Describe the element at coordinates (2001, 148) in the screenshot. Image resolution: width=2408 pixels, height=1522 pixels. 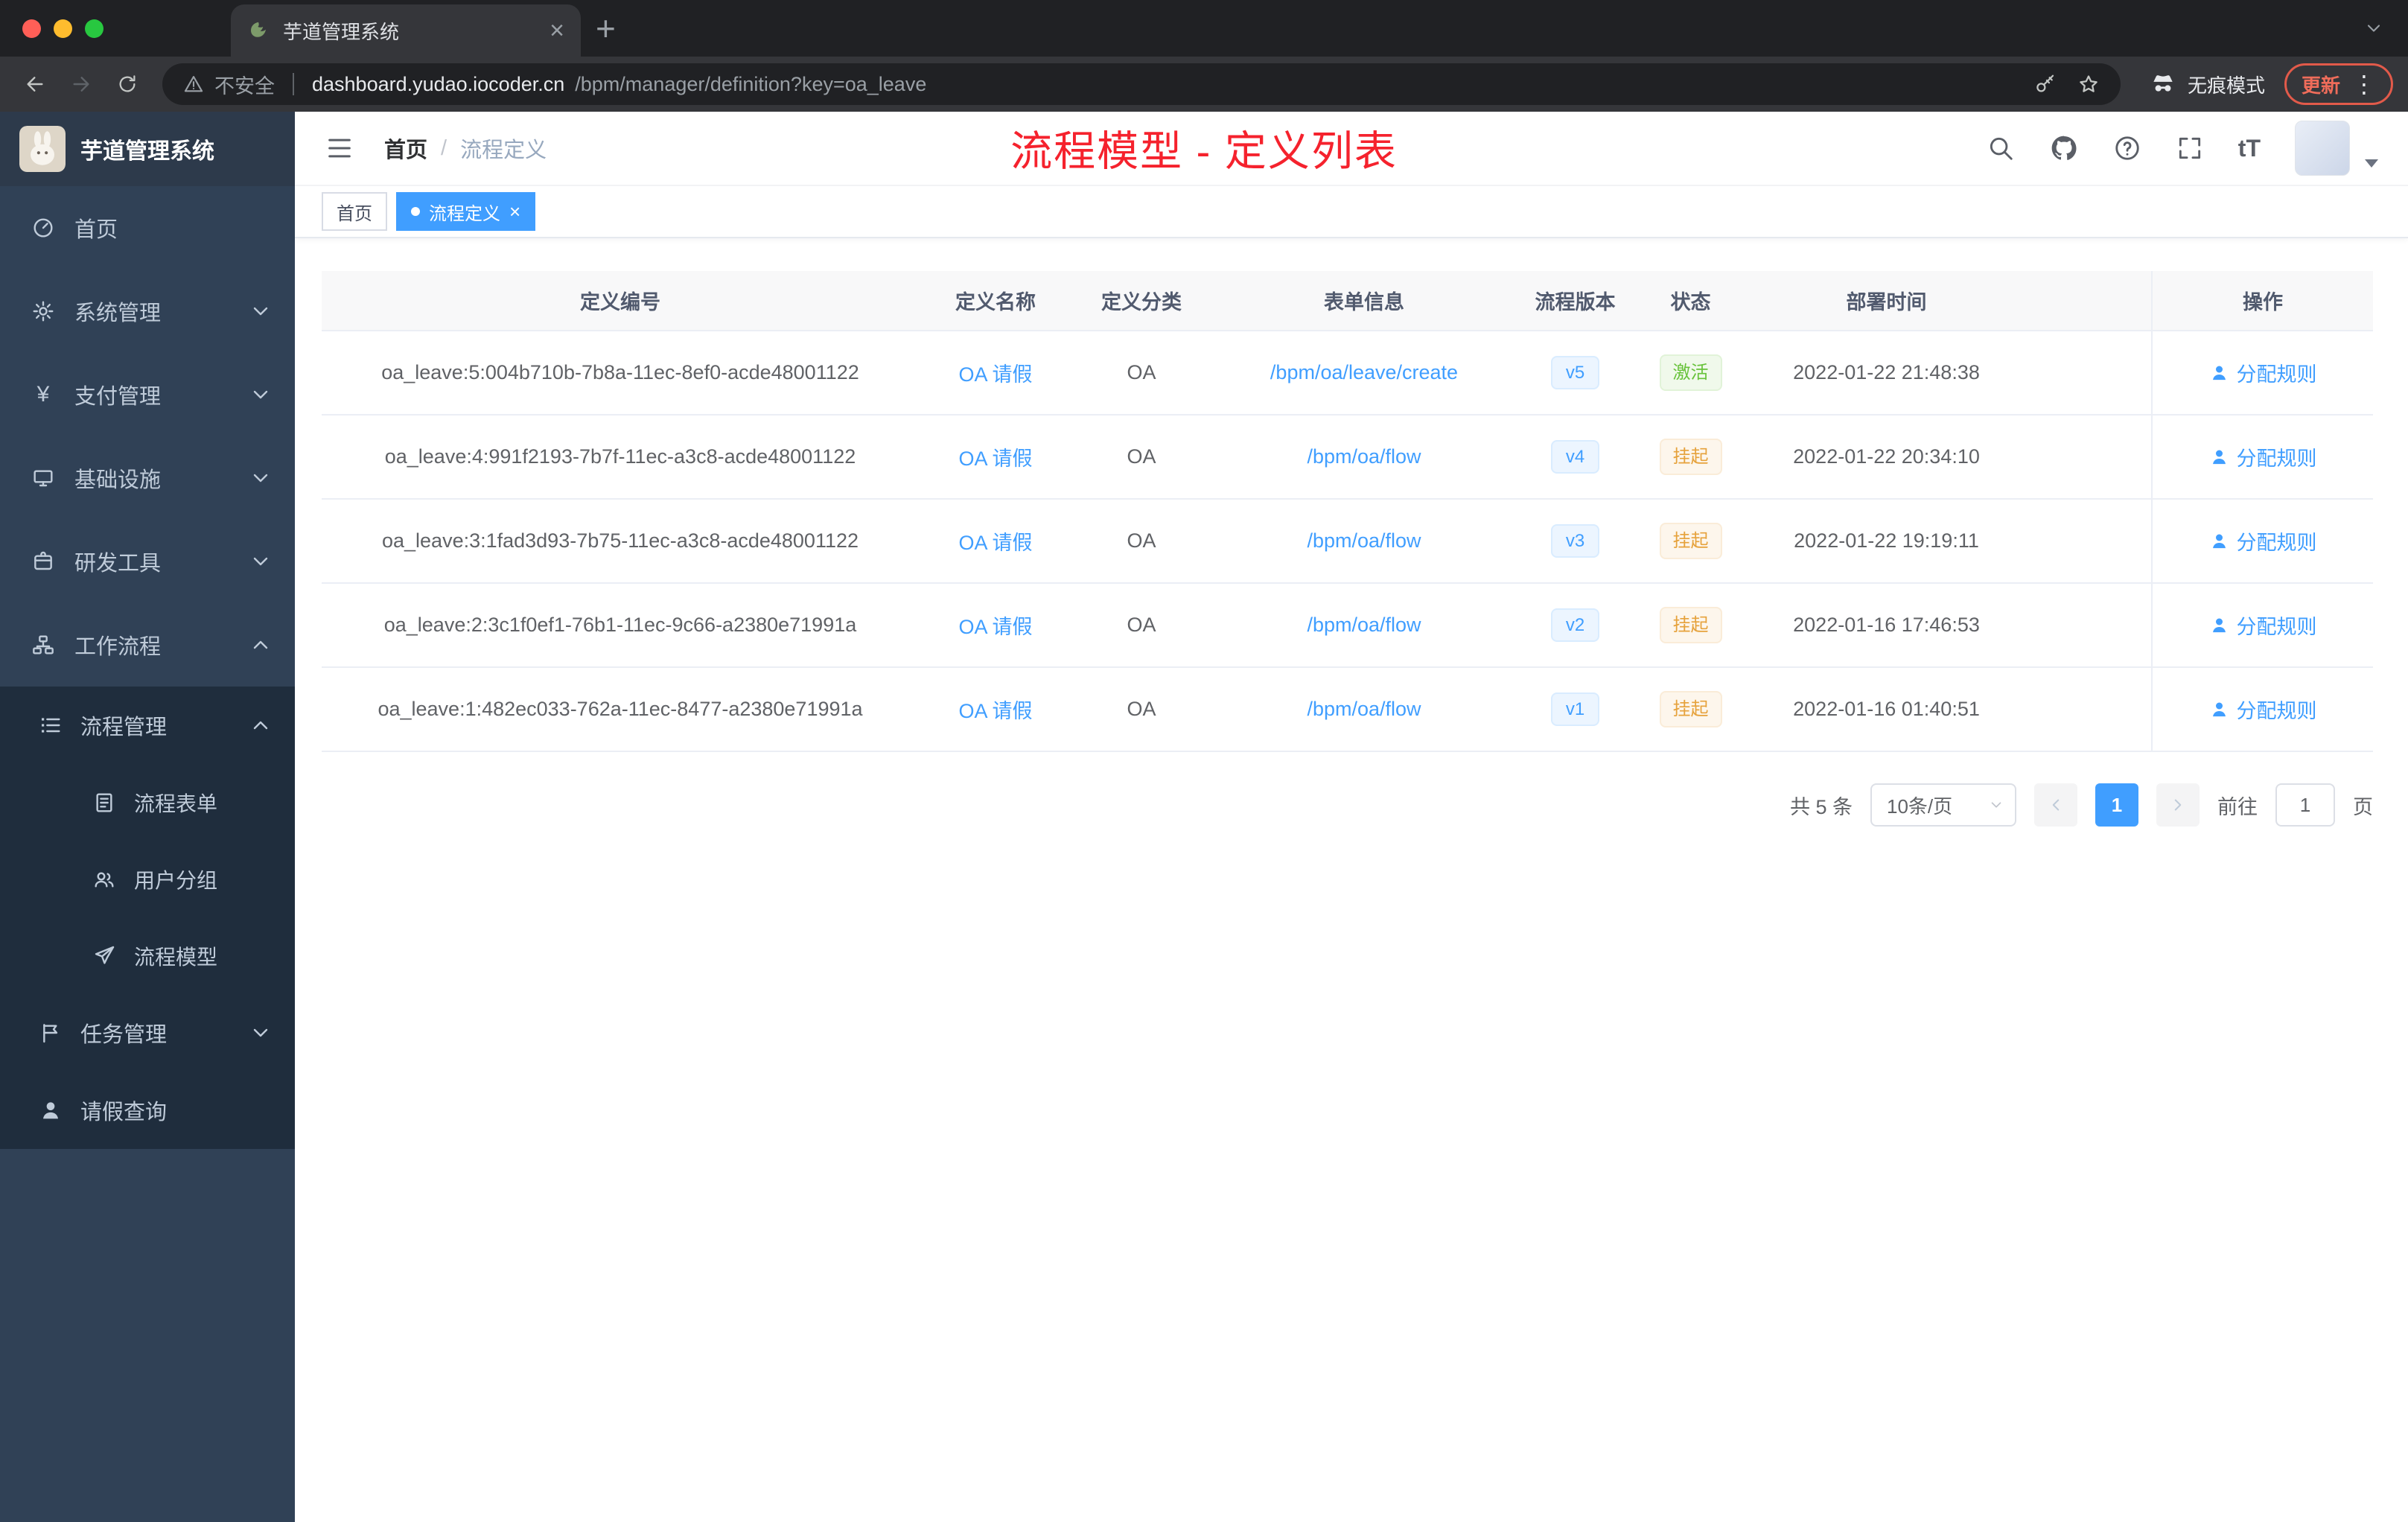
I see `search-icon` at that location.